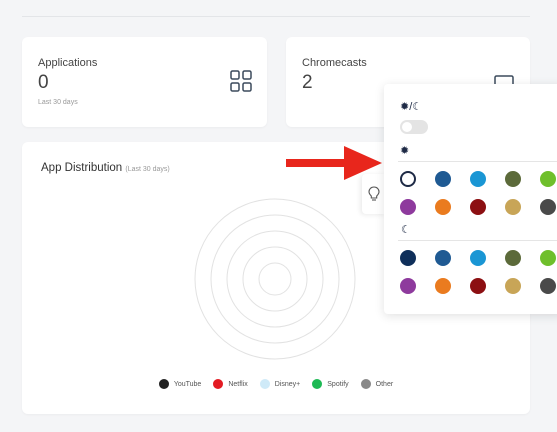 This screenshot has width=557, height=432. I want to click on app-distribution-period: (Last 30 days), so click(147, 169).